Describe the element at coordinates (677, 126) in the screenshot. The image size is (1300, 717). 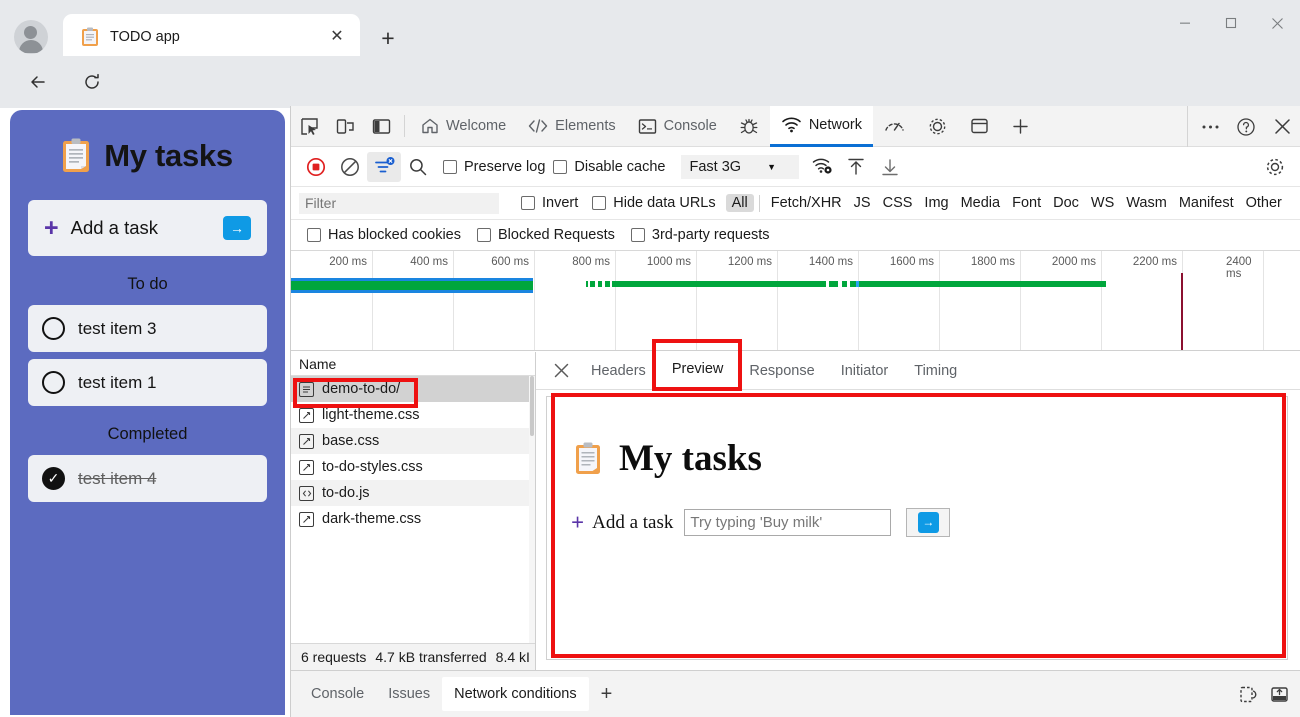
I see `tab-console: Console` at that location.